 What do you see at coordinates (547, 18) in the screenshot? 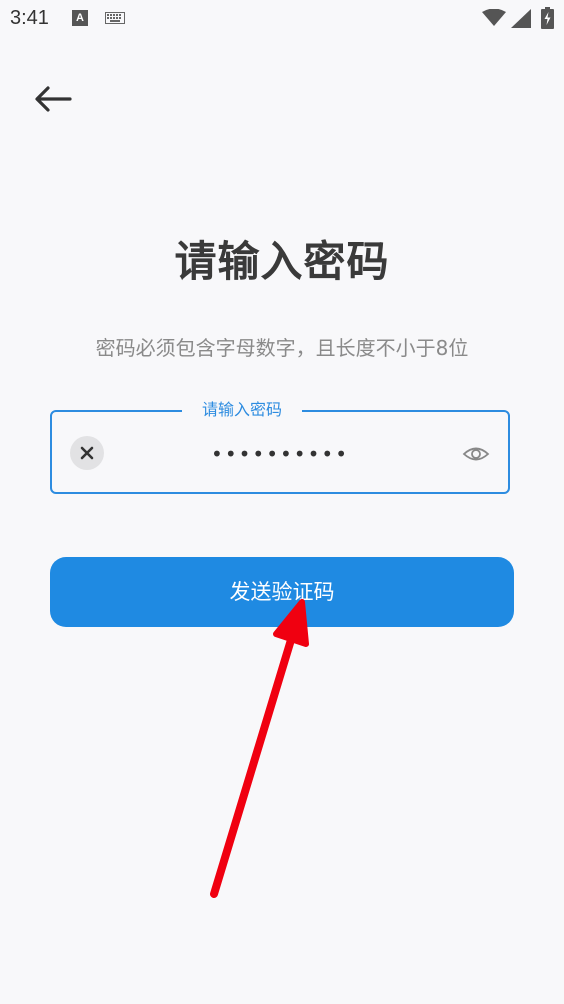
I see `battery-charging-icon` at bounding box center [547, 18].